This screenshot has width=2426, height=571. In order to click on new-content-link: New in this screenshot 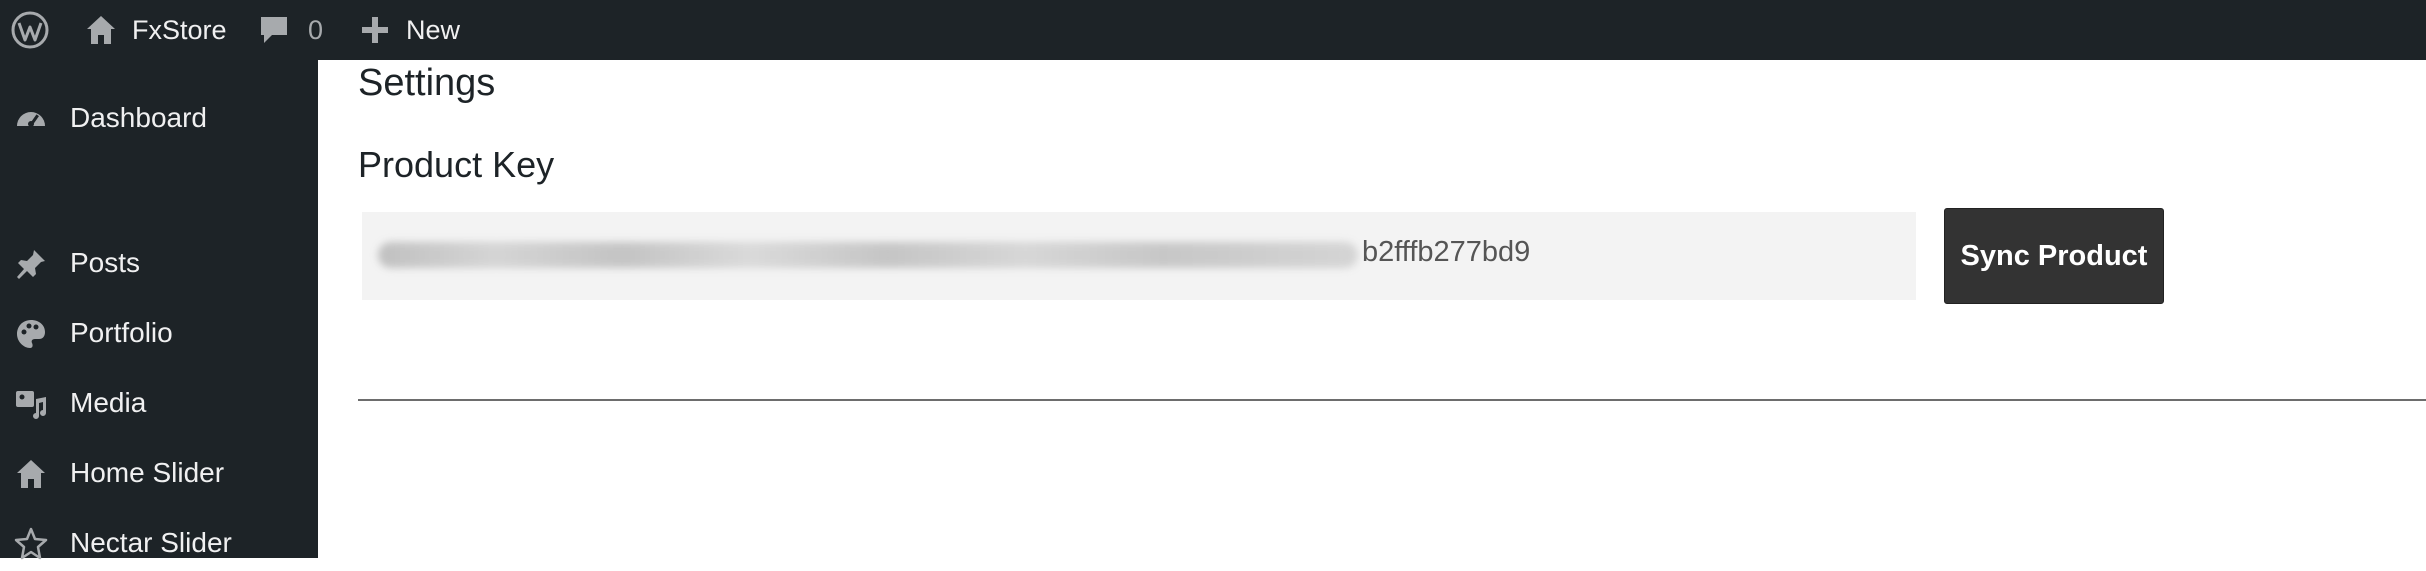, I will do `click(410, 30)`.